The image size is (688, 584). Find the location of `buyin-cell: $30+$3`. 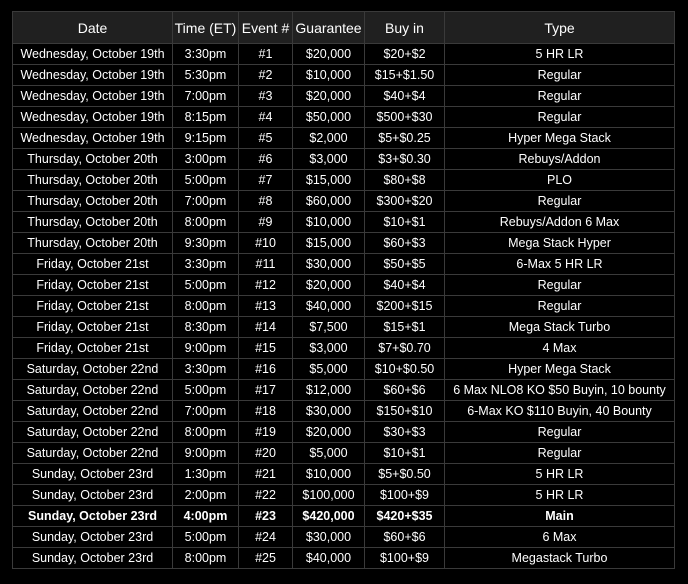

buyin-cell: $30+$3 is located at coordinates (404, 432).